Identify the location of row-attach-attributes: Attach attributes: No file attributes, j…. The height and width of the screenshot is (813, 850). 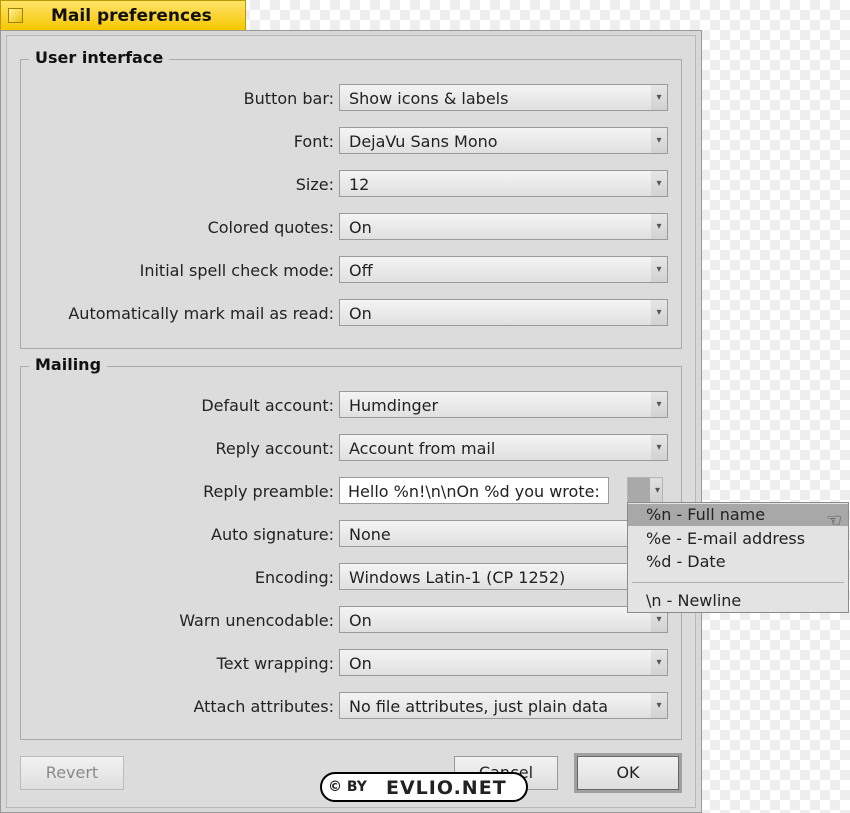
(351, 706).